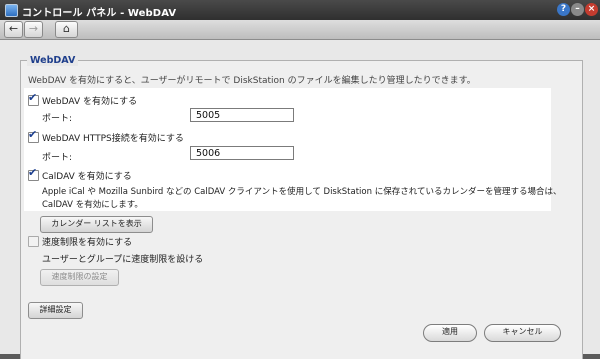  What do you see at coordinates (242, 115) in the screenshot?
I see `webdav-port-input: 5005` at bounding box center [242, 115].